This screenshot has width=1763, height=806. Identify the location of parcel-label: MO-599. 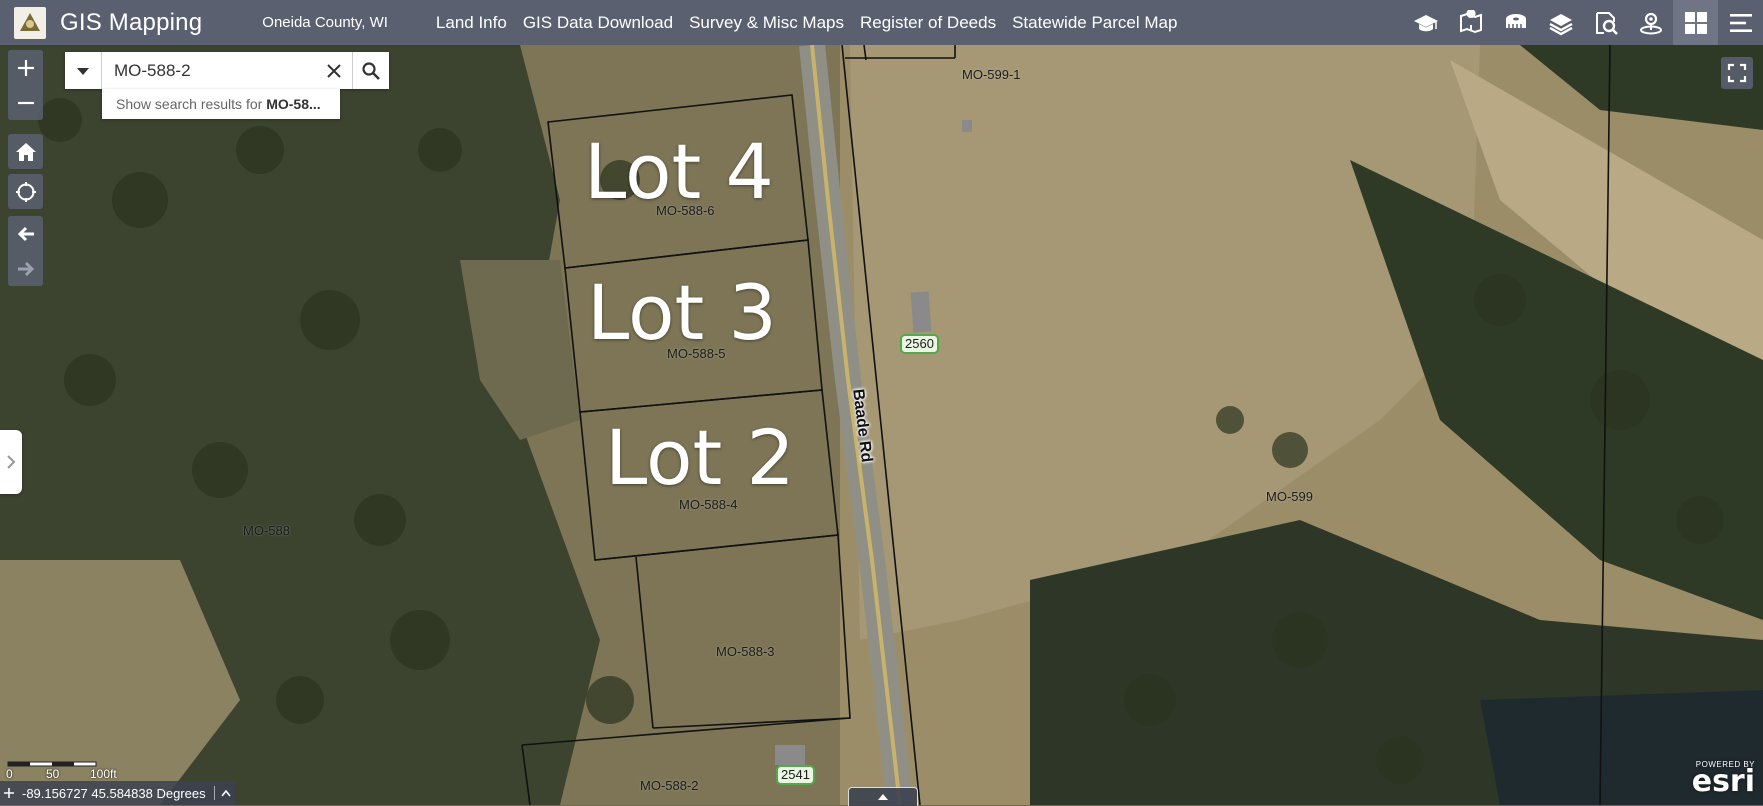
(1289, 496).